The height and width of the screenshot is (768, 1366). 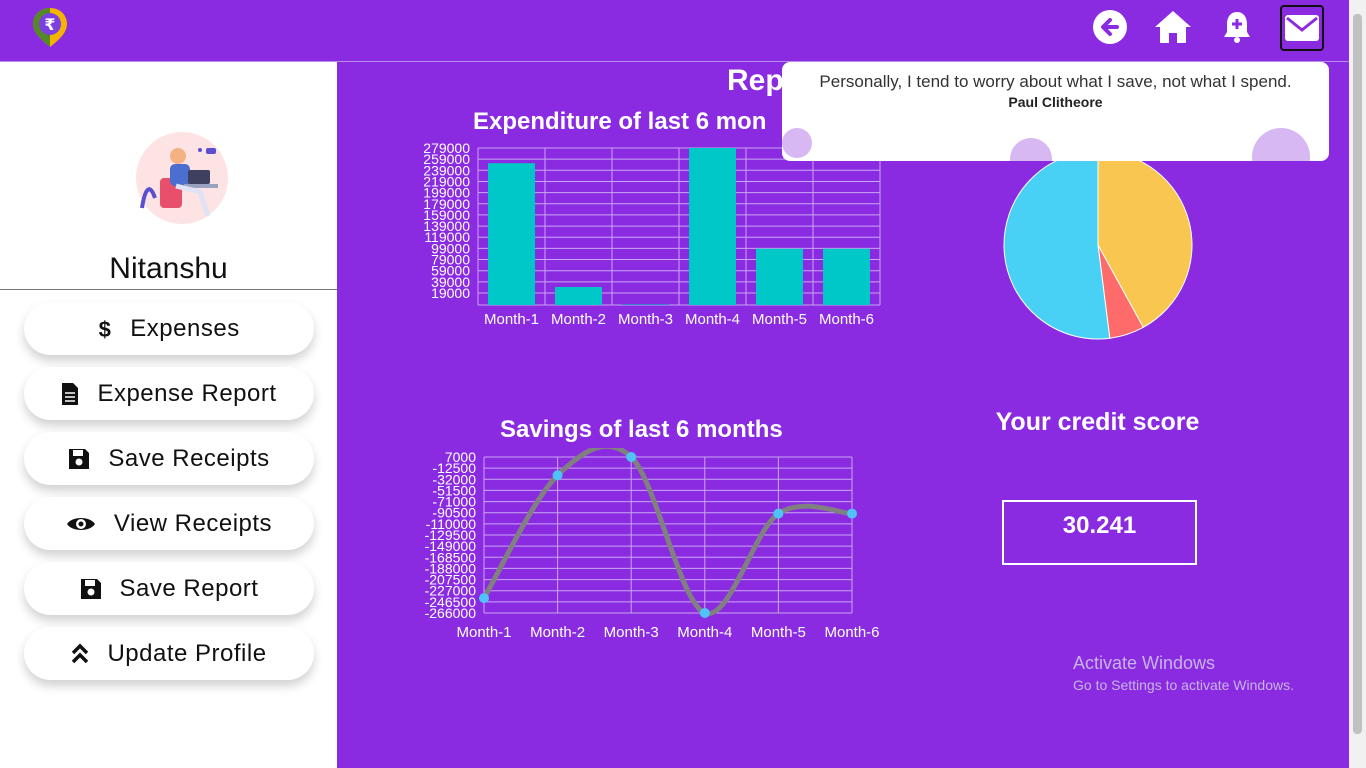 I want to click on y-tick-label: 19000, so click(x=450, y=293).